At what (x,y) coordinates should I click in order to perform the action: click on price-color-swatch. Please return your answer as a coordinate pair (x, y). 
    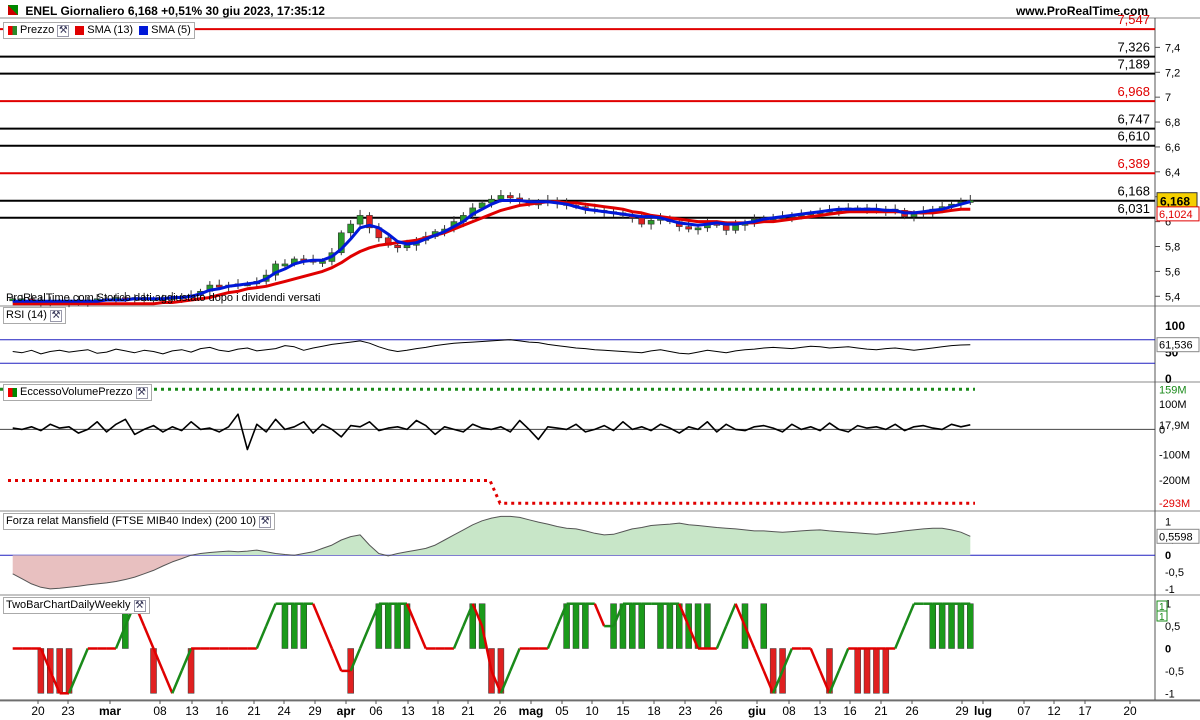
    Looking at the image, I should click on (12, 30).